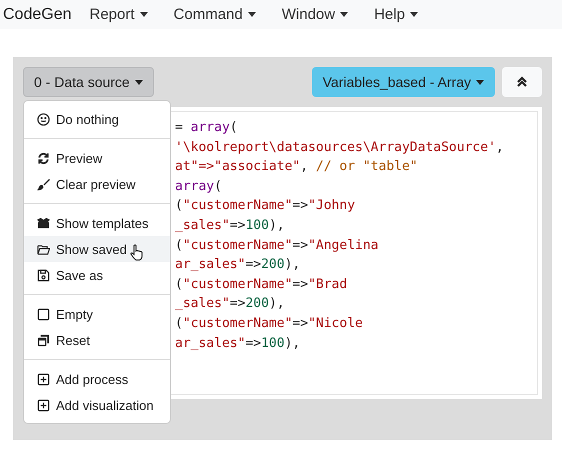  What do you see at coordinates (97, 223) in the screenshot?
I see `menu-item: Show templates` at bounding box center [97, 223].